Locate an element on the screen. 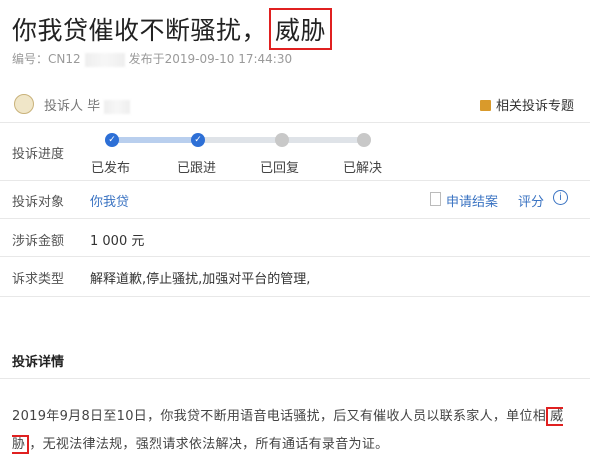 The width and height of the screenshot is (590, 464). demand-value: 解释道歉,停止骚扰,加强对平台的管理, is located at coordinates (200, 279).